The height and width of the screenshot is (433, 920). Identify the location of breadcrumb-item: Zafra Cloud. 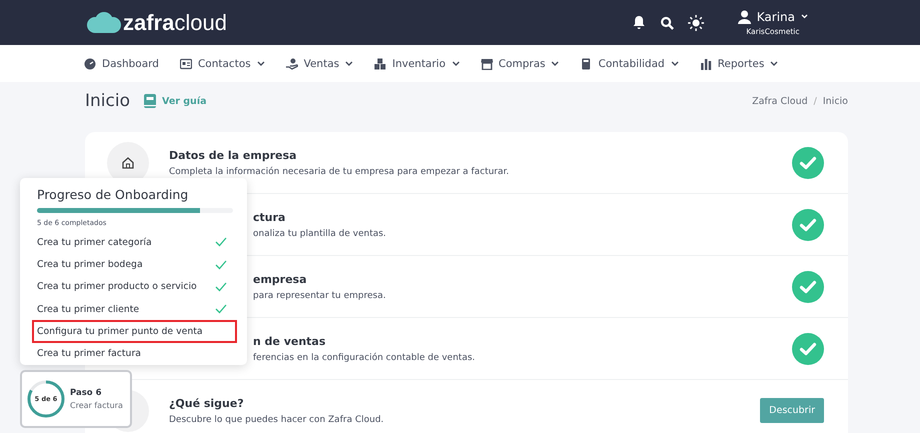
(780, 101).